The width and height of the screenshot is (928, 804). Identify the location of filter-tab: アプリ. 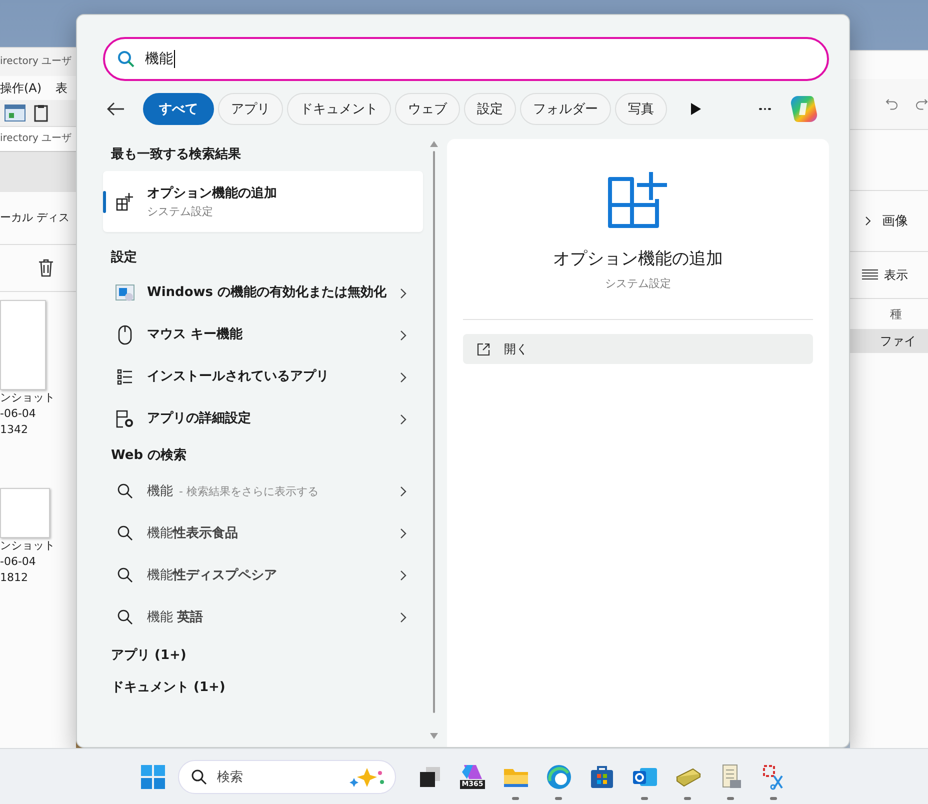
(250, 109).